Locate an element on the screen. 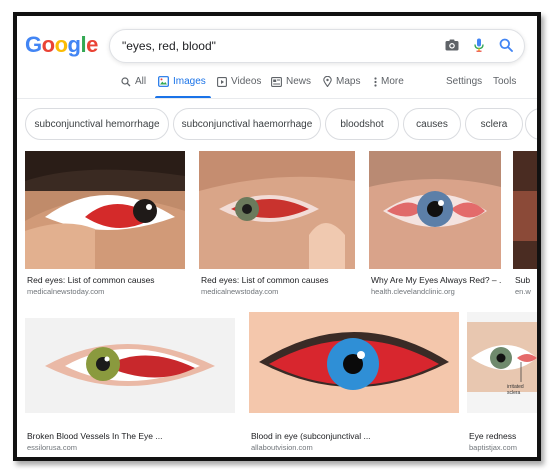  result-source: health.clevelandclinic.org is located at coordinates (413, 291).